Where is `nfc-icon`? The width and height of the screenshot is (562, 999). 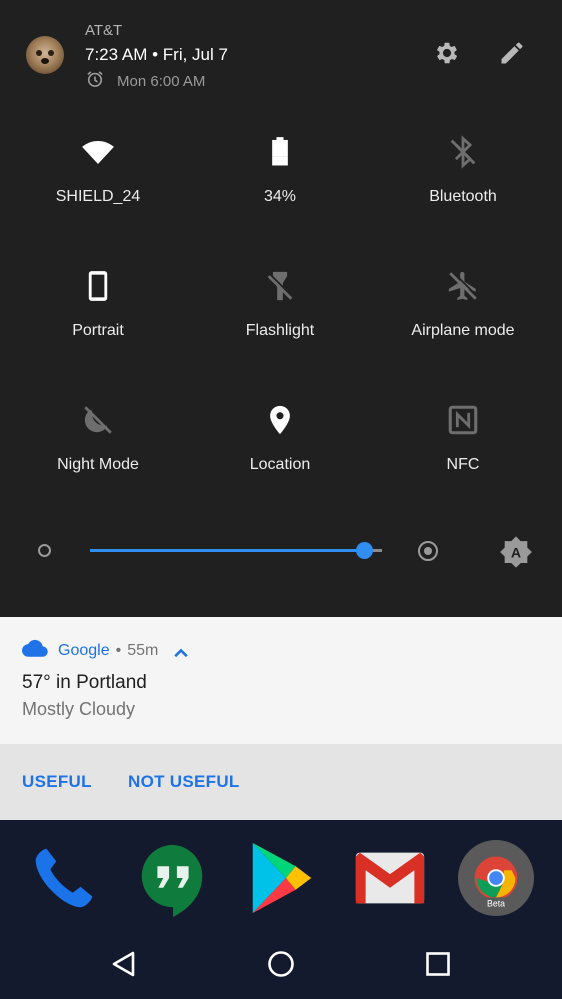 nfc-icon is located at coordinates (463, 420).